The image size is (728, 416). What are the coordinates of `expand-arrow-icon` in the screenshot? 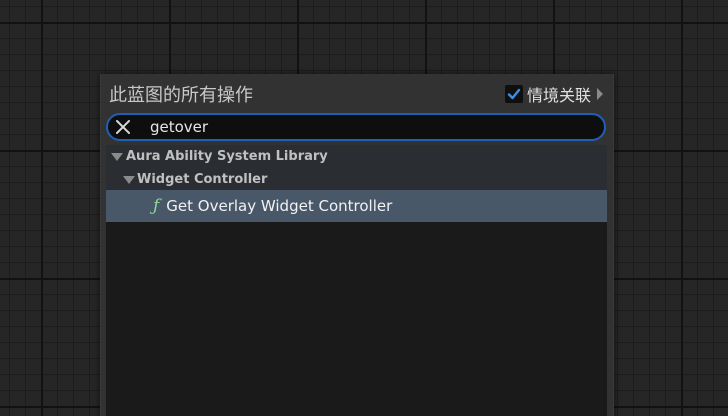 It's located at (600, 94).